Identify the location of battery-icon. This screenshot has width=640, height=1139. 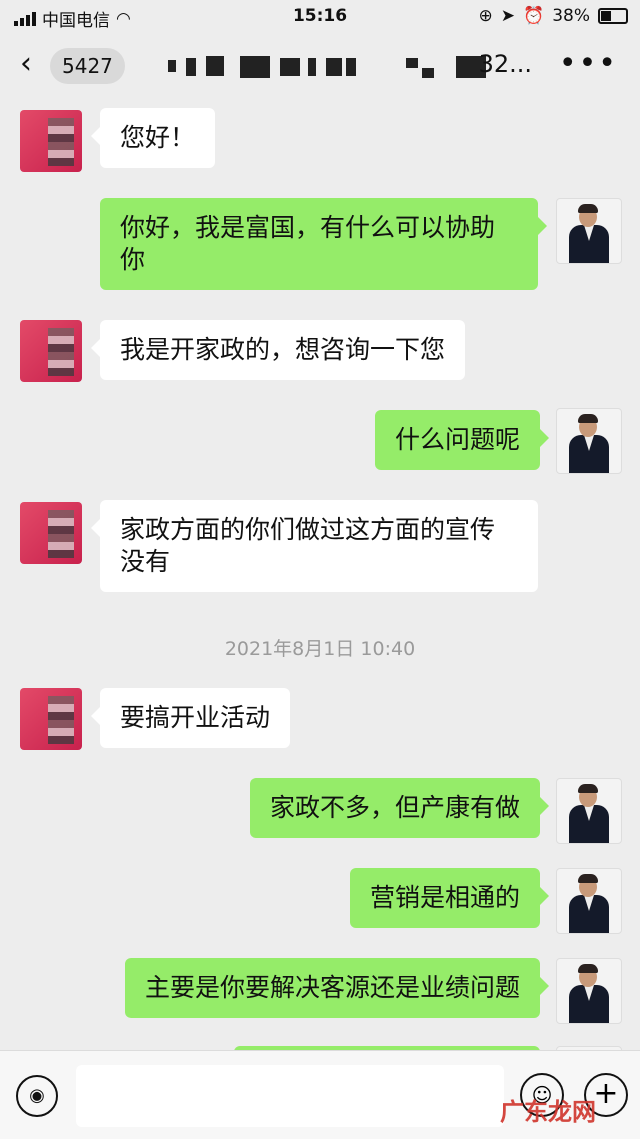
(613, 16).